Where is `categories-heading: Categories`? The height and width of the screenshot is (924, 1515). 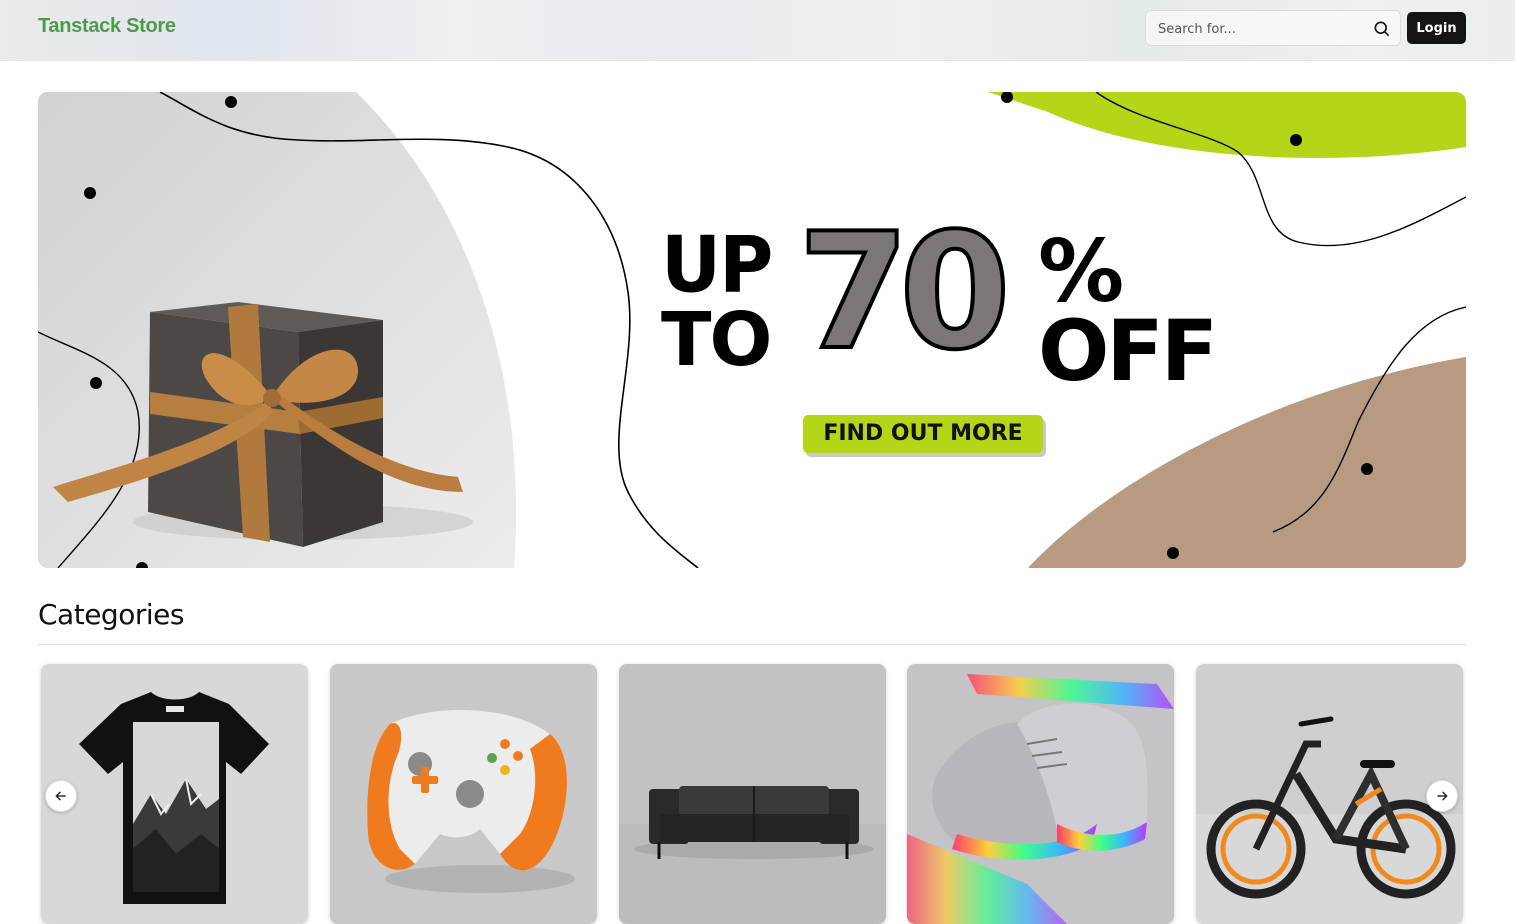 categories-heading: Categories is located at coordinates (111, 614).